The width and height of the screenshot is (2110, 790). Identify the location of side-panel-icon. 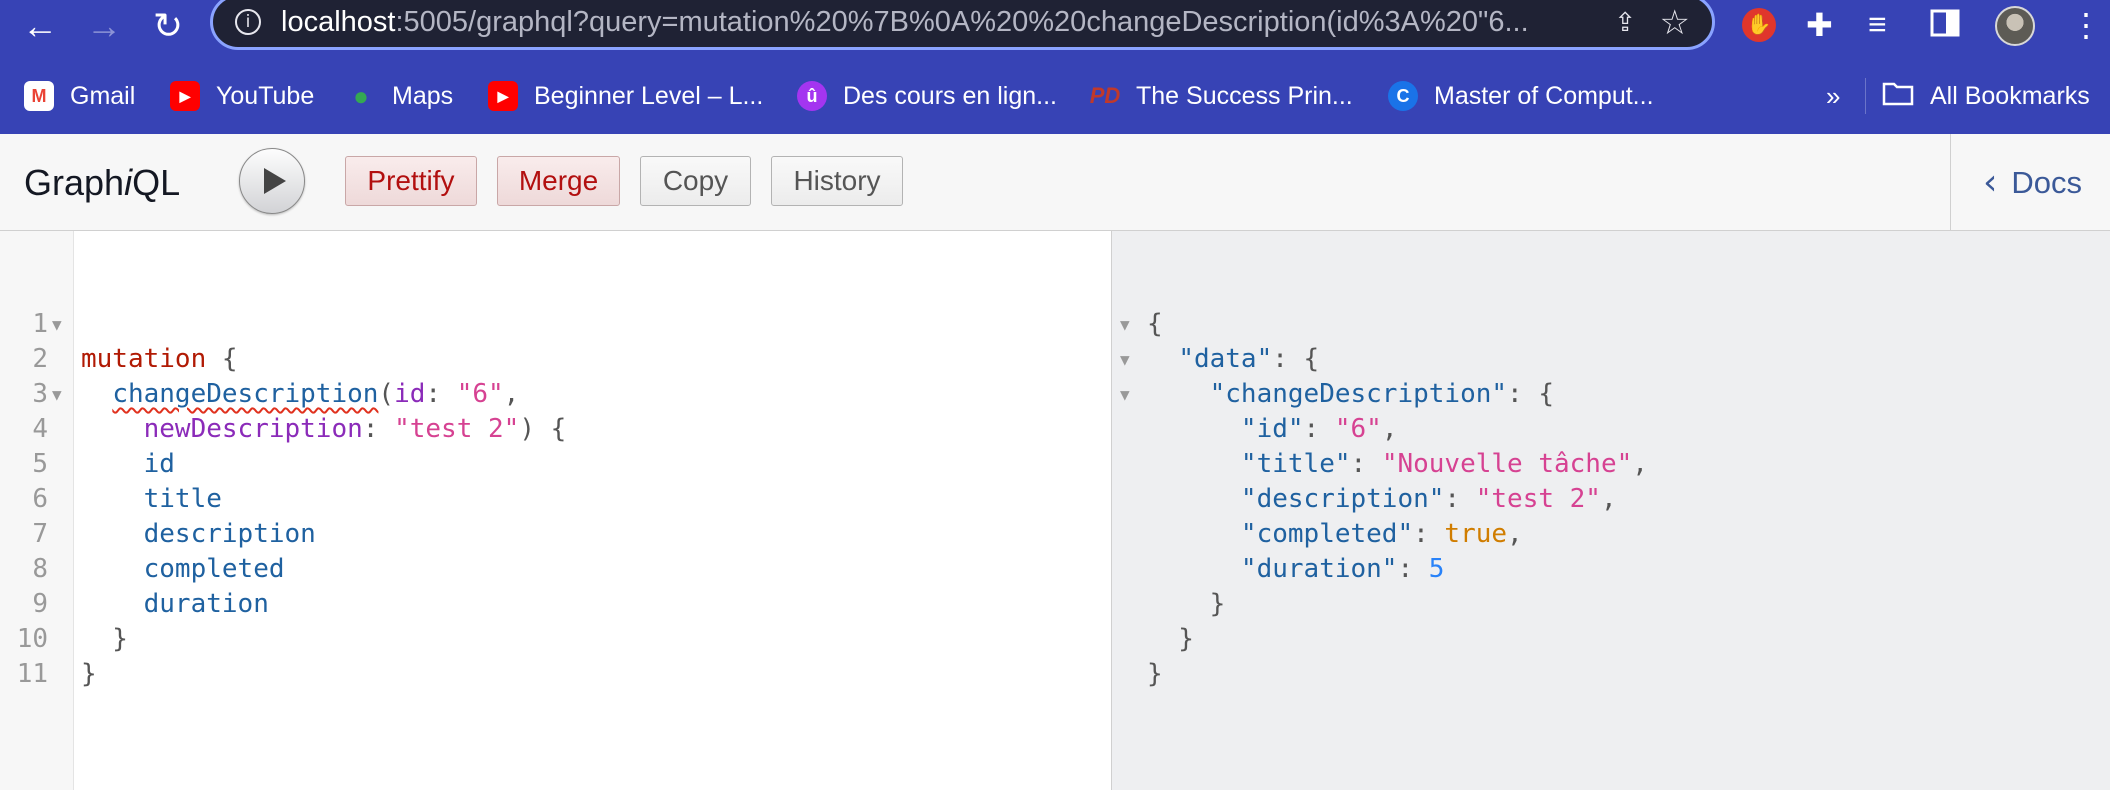
(1945, 27).